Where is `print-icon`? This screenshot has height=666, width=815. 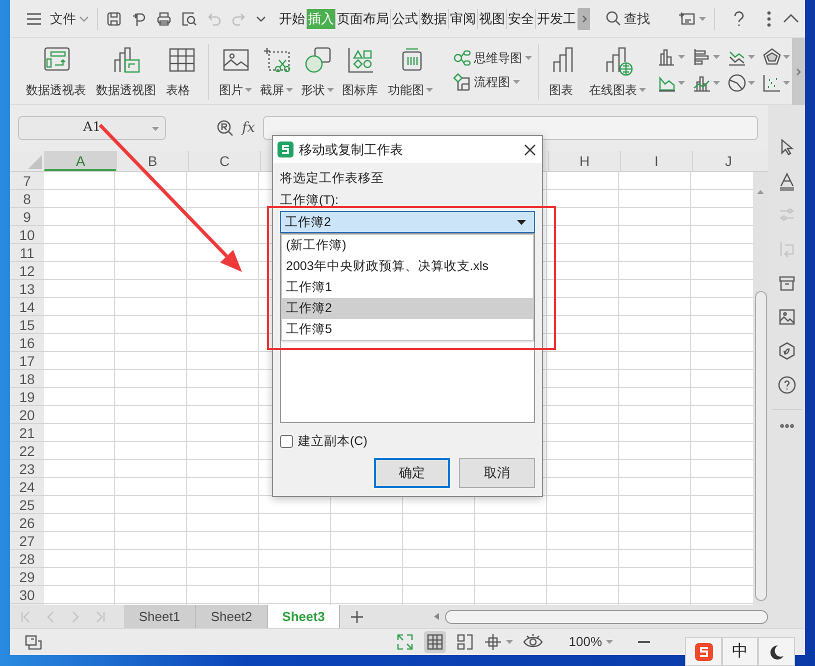 print-icon is located at coordinates (164, 18).